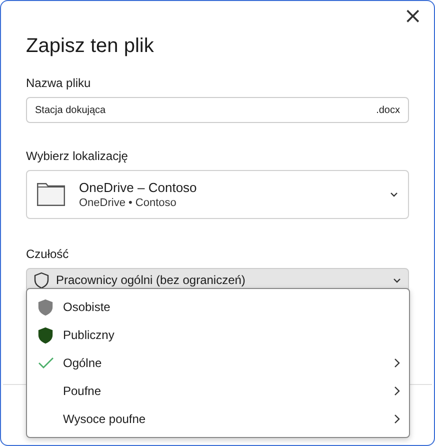  I want to click on field-label: Czułość, so click(48, 254).